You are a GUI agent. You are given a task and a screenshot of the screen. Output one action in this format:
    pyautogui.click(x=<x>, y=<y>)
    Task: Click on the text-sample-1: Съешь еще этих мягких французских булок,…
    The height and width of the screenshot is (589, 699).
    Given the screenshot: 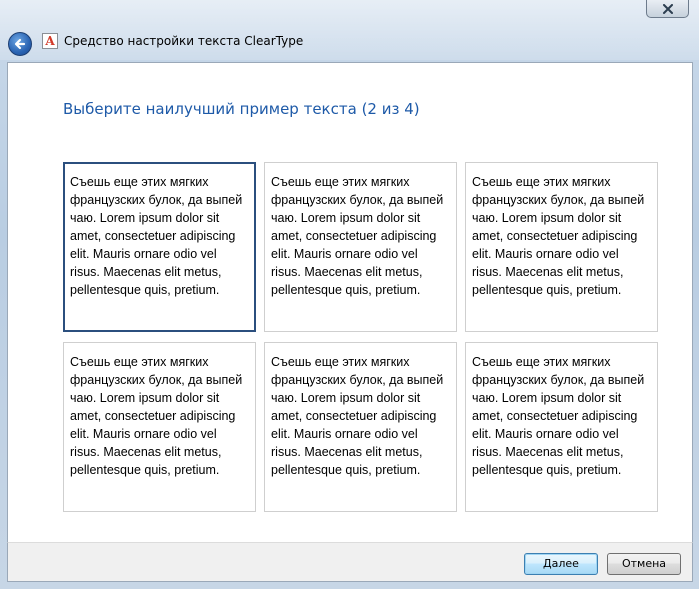 What is the action you would take?
    pyautogui.click(x=159, y=247)
    